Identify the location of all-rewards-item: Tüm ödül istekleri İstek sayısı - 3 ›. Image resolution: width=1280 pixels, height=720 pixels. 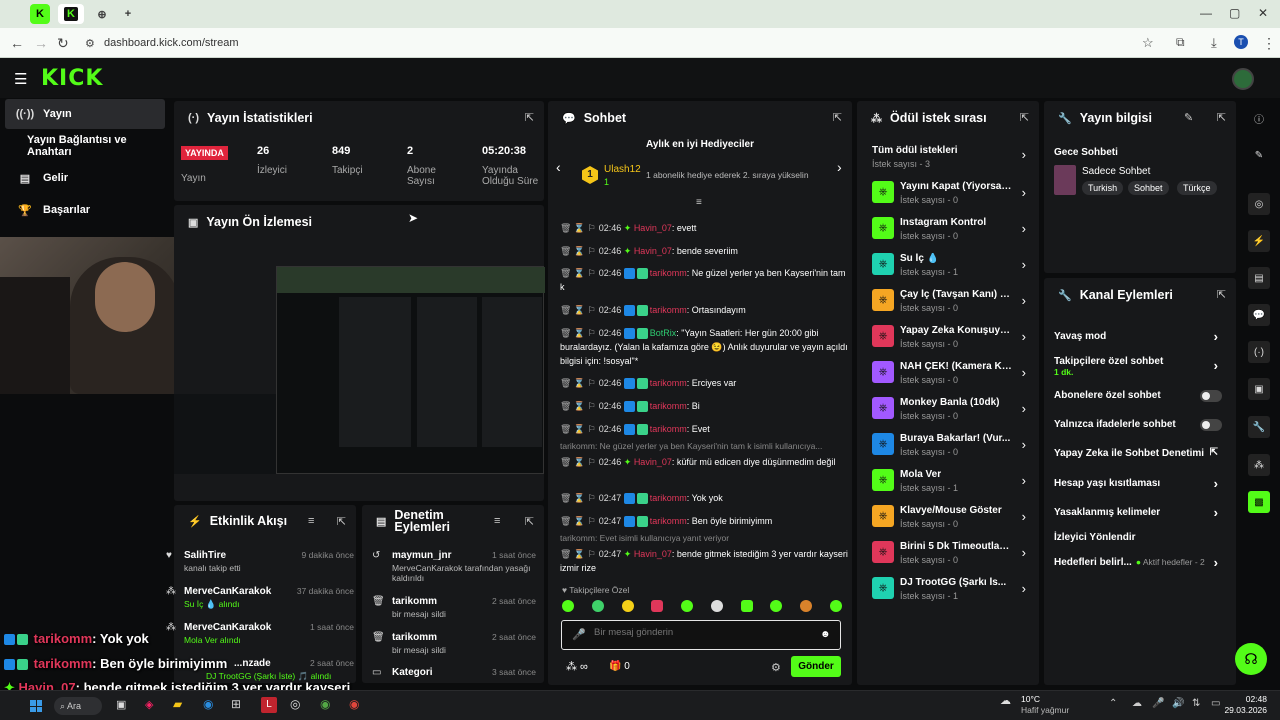
(952, 158).